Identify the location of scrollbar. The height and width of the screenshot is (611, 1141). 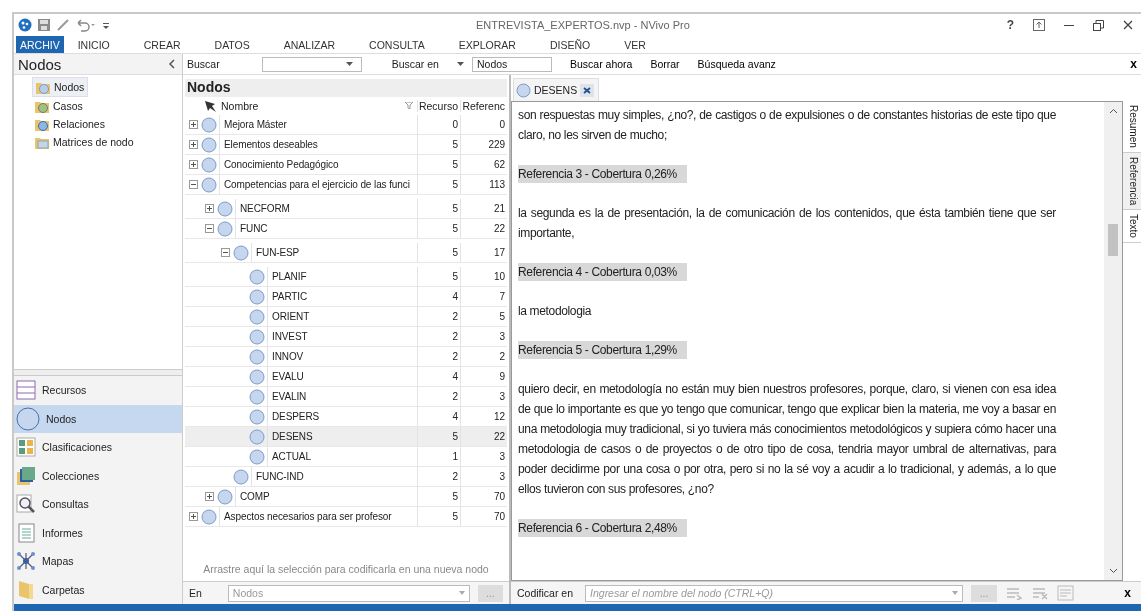
(1113, 341).